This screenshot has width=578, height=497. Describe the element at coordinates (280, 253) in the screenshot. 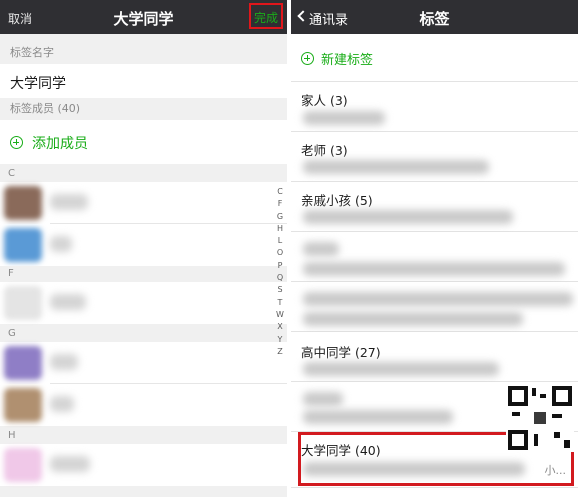

I see `index-letter: O` at that location.